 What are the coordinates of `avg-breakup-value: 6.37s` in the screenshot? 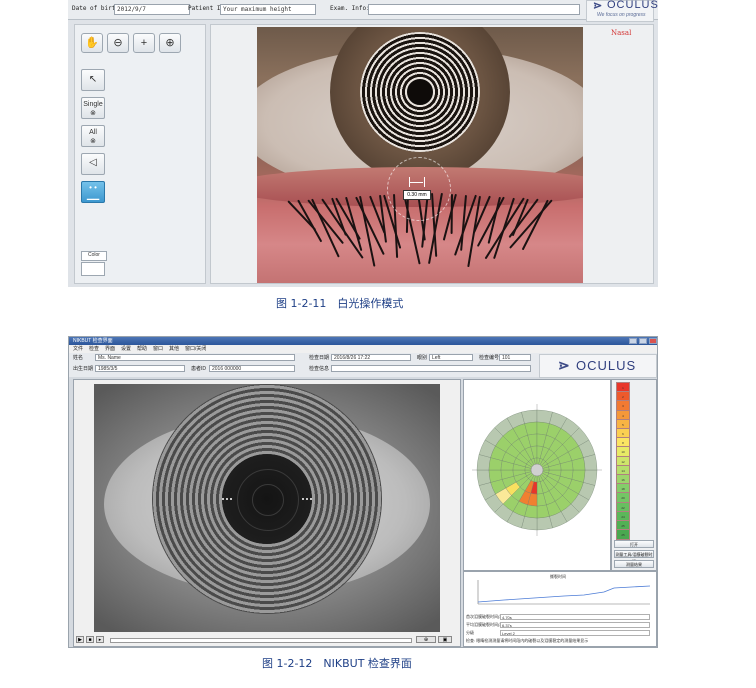 It's located at (575, 625).